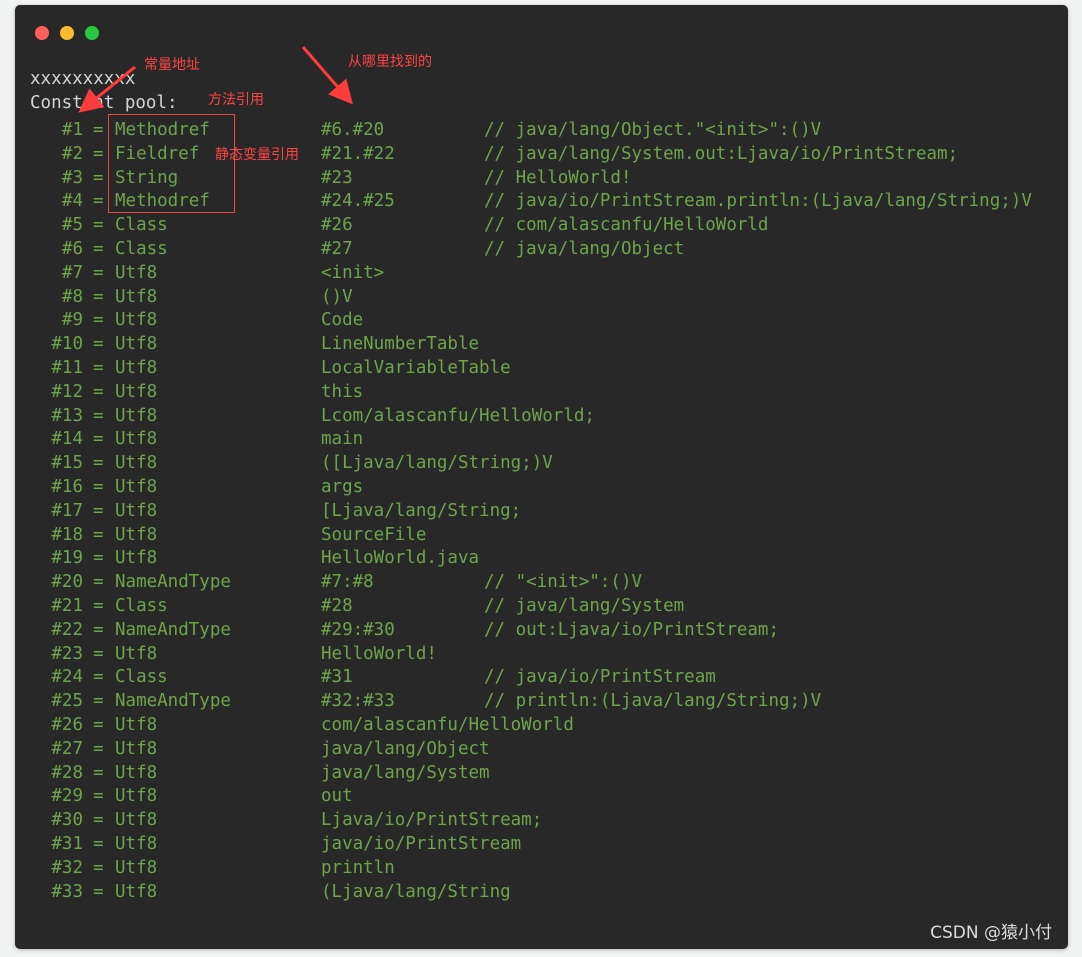  Describe the element at coordinates (541, 558) in the screenshot. I see `table-row: #19 = Utf8 HelloWorld.java` at that location.